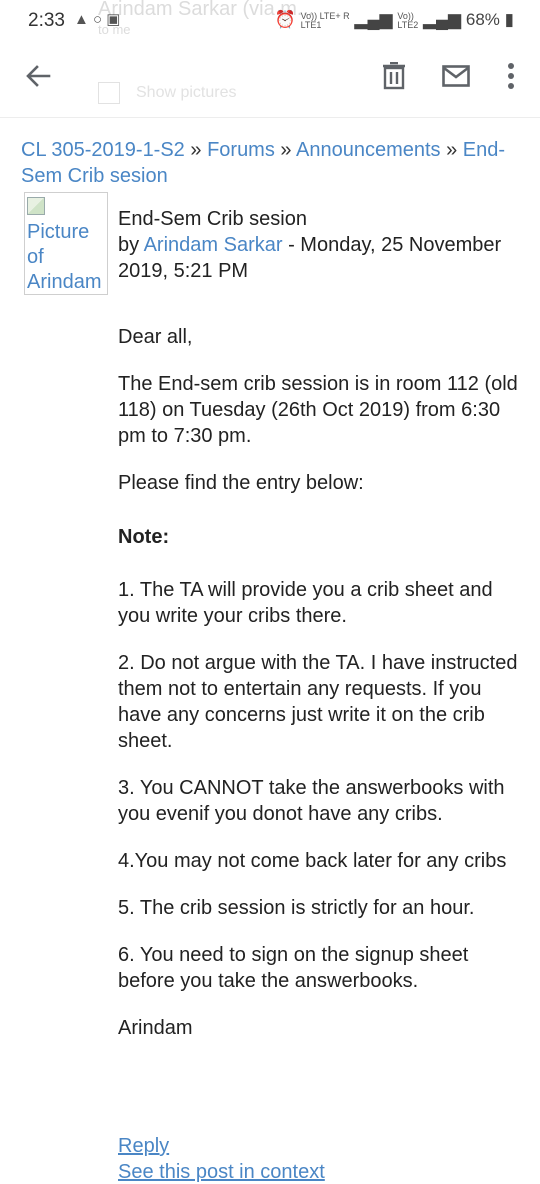 This screenshot has height=1184, width=540. I want to click on see-in-context-link: See this post in context, so click(221, 1172).